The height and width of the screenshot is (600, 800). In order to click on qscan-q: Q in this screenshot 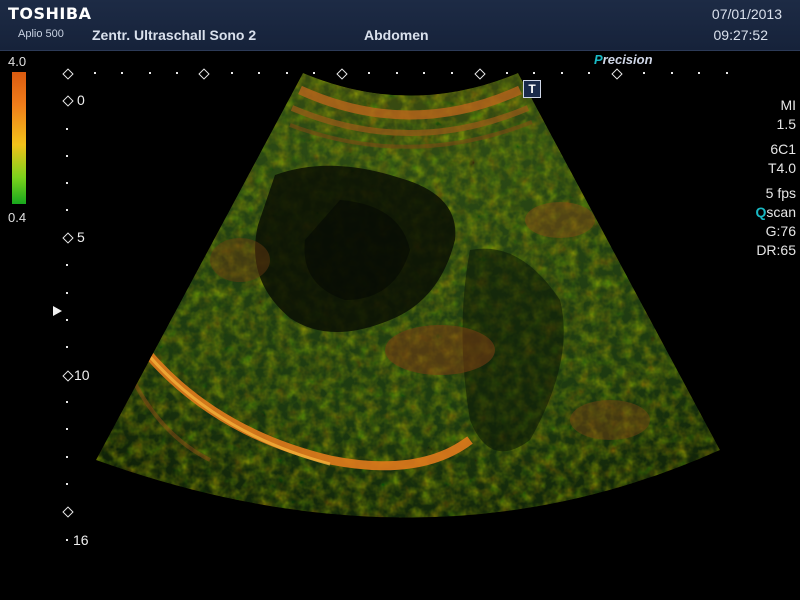, I will do `click(761, 212)`.